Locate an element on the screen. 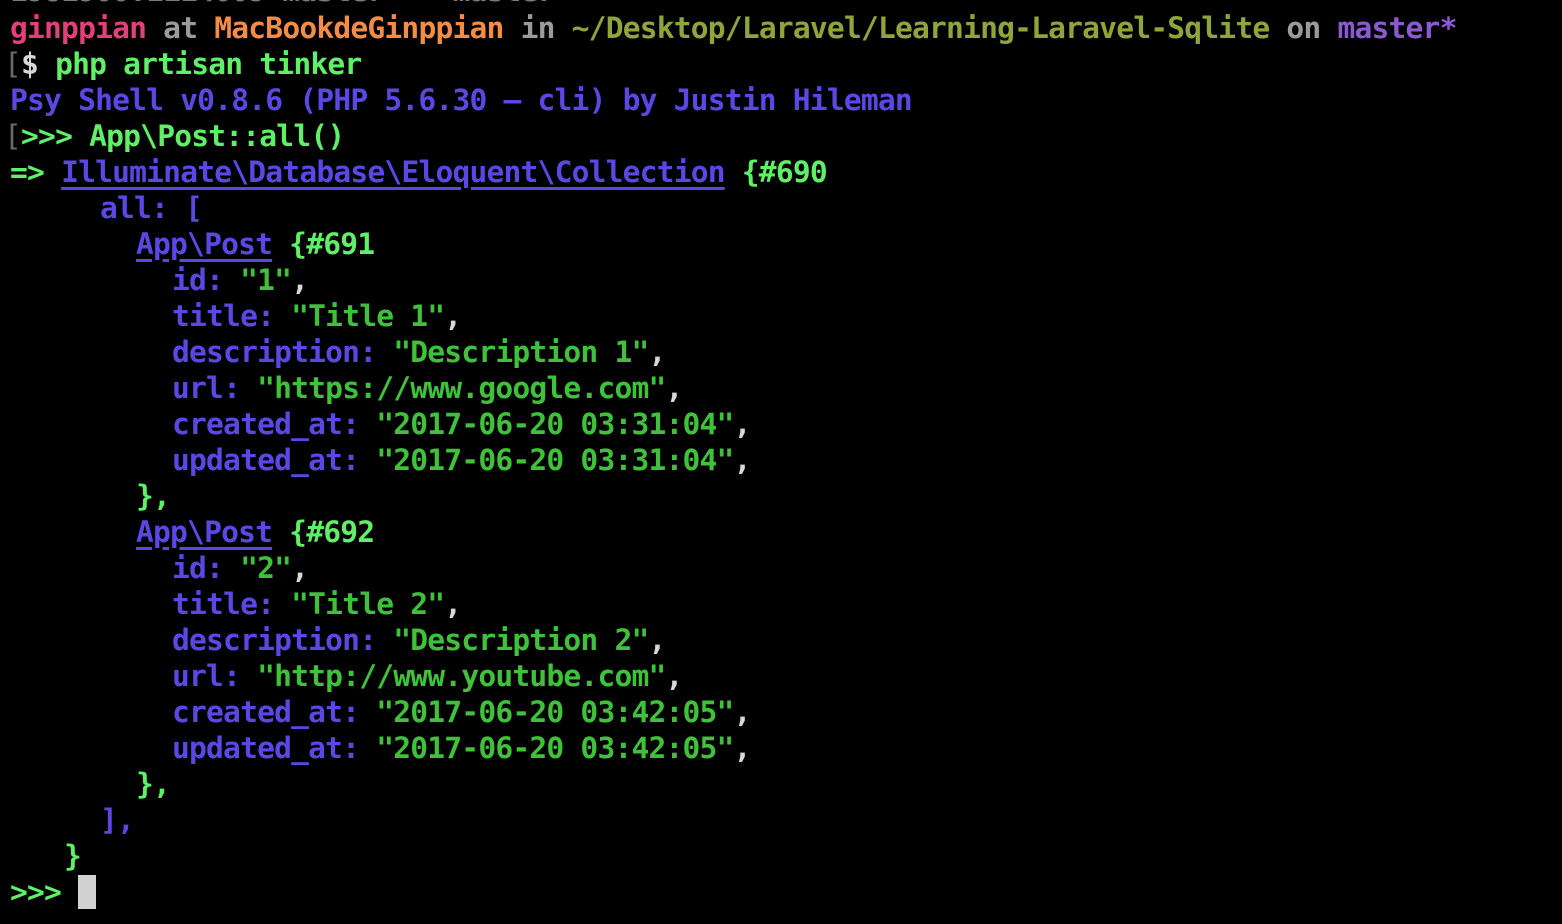 This screenshot has width=1562, height=924. post-field-description: description: "Description 1", is located at coordinates (419, 352).